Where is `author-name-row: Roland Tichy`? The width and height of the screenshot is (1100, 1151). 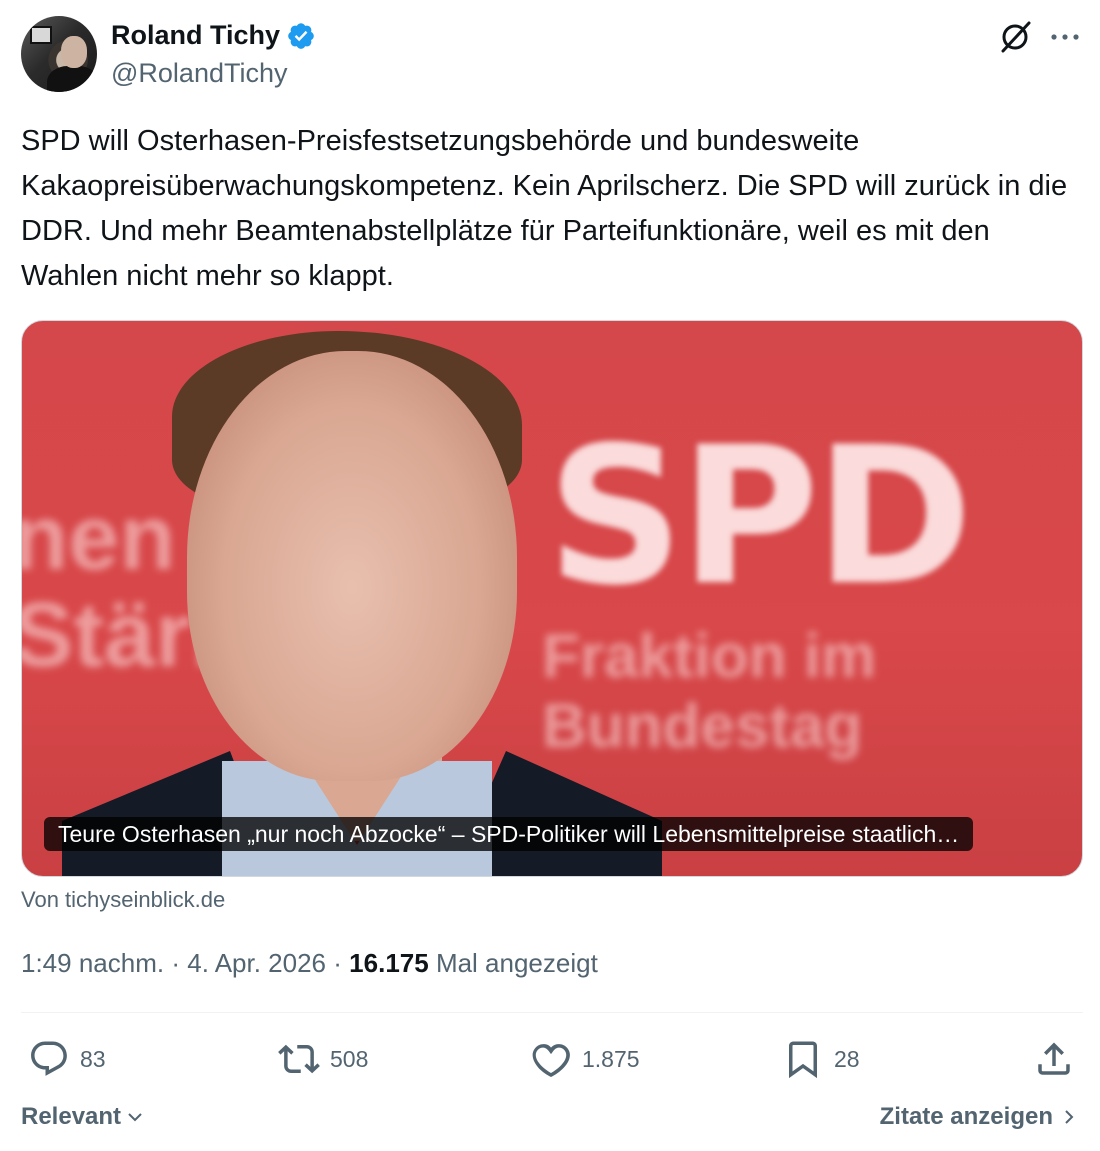 author-name-row: Roland Tichy is located at coordinates (213, 35).